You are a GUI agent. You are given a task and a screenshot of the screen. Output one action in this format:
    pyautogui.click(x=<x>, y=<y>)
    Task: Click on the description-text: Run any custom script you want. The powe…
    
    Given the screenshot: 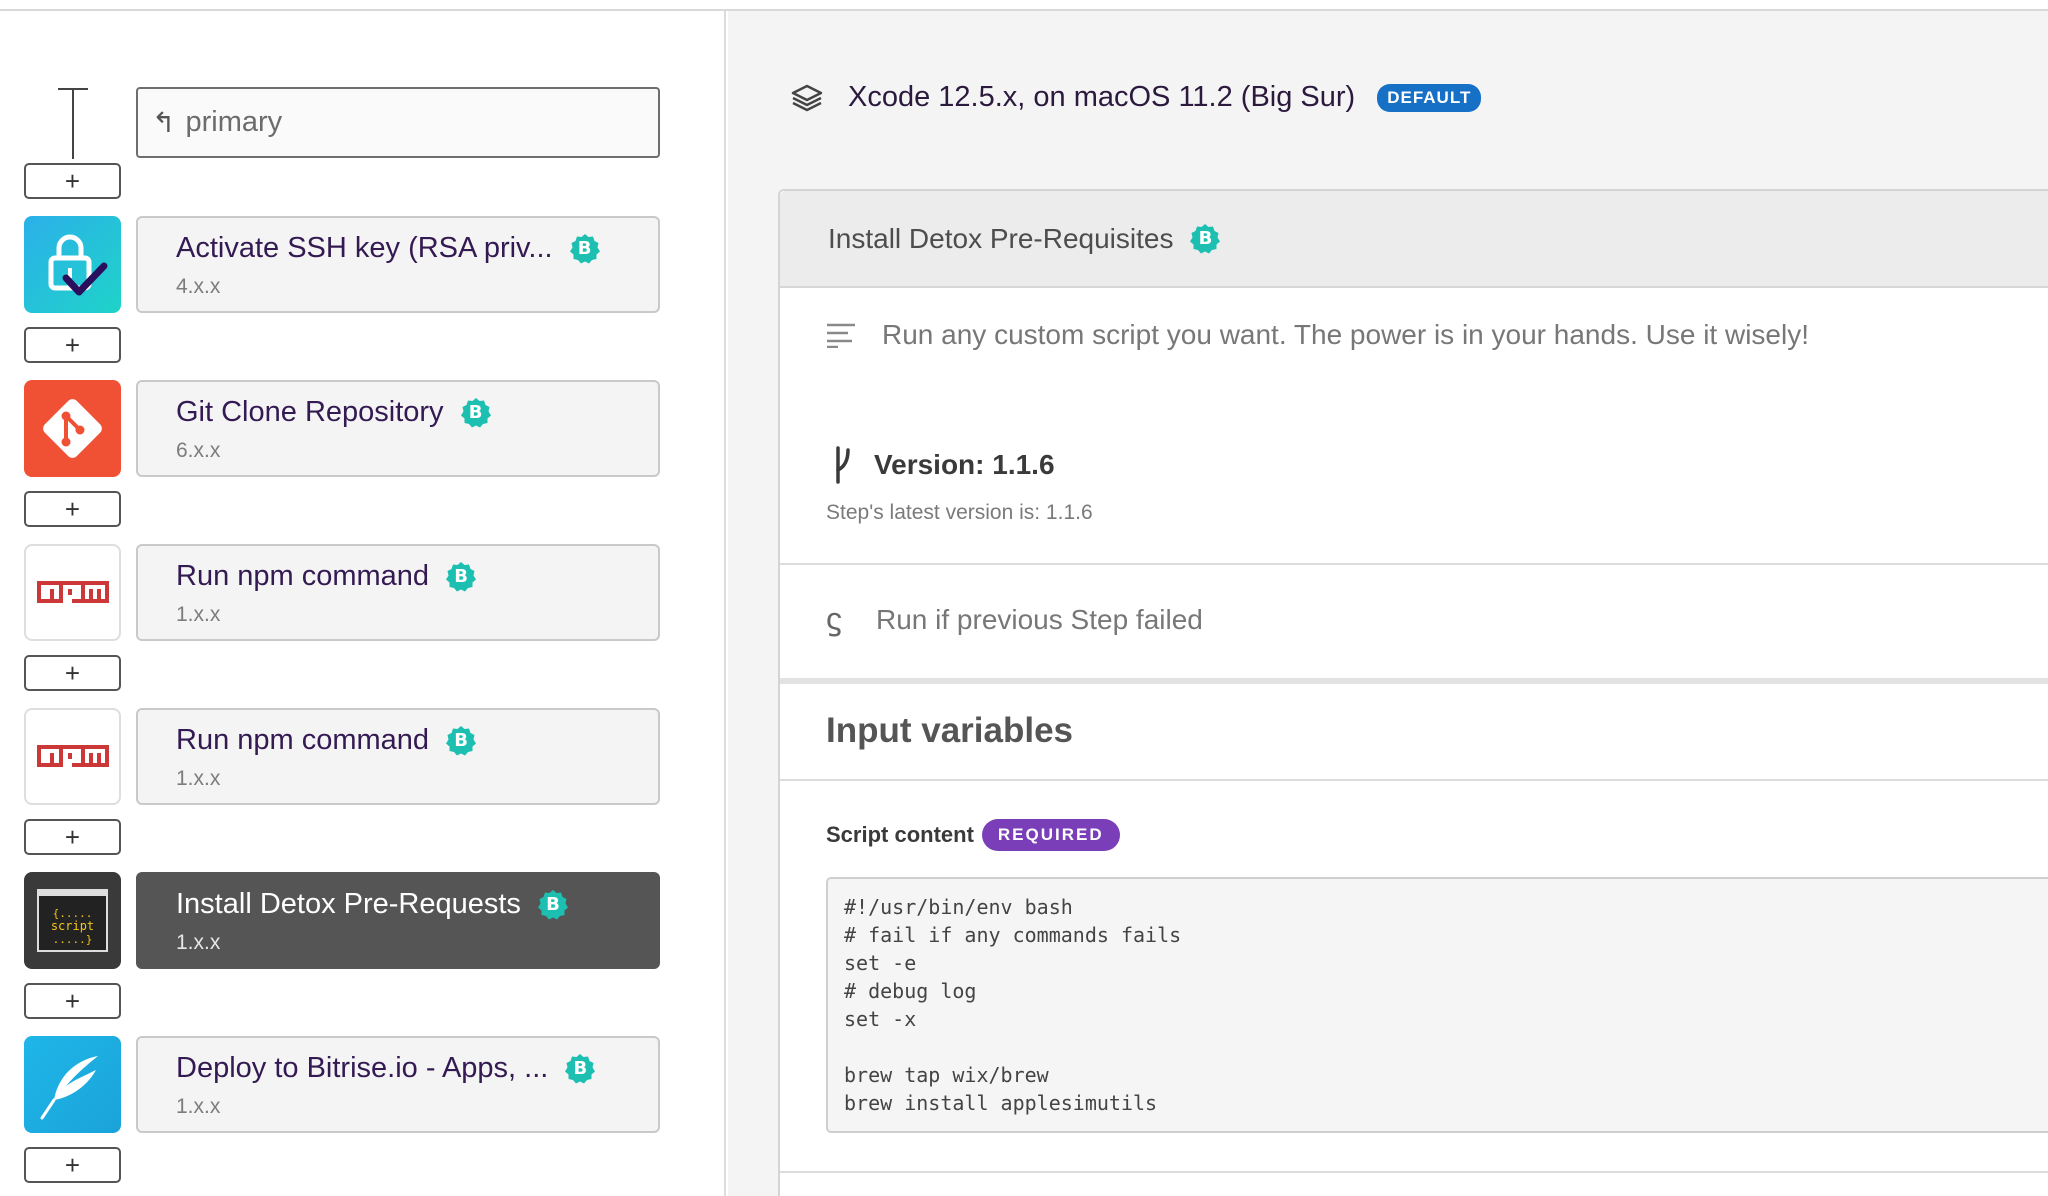 What is the action you would take?
    pyautogui.click(x=1345, y=334)
    